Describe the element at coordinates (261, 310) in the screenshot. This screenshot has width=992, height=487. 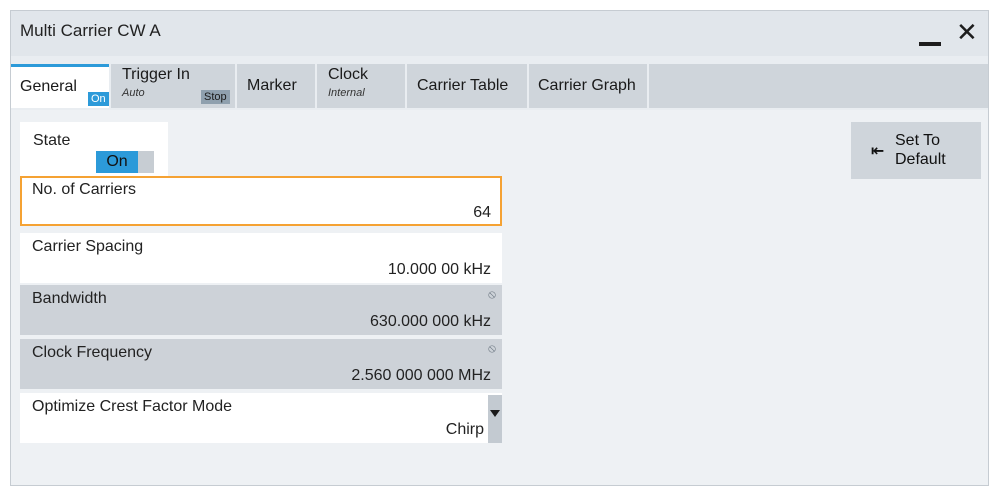
I see `bandwidth-field: ⦸ Bandwidth 630.000 000 kHz` at that location.